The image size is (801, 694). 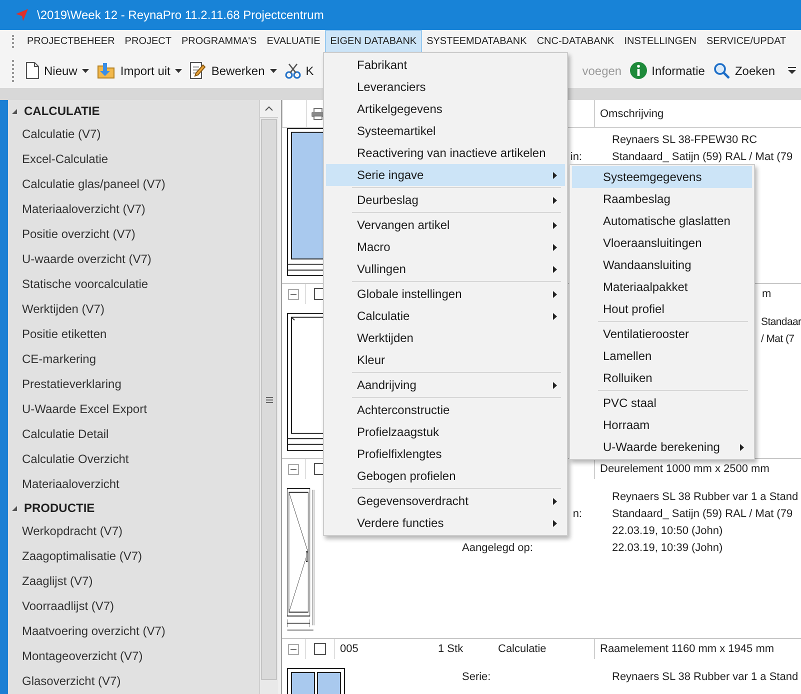 I want to click on scroll-up-button, so click(x=269, y=109).